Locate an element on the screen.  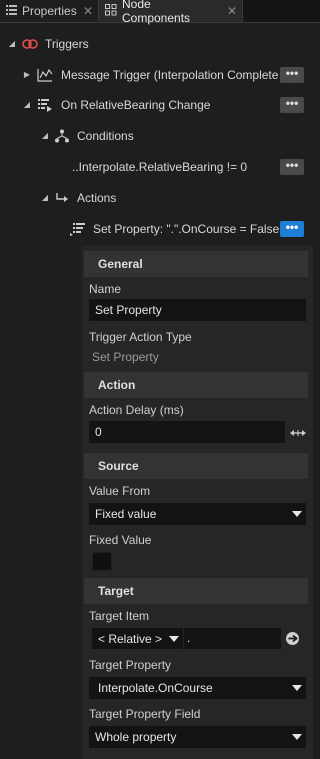
tree-item-on-change: ◢ On RelativeBearing Change ••• is located at coordinates (160, 104).